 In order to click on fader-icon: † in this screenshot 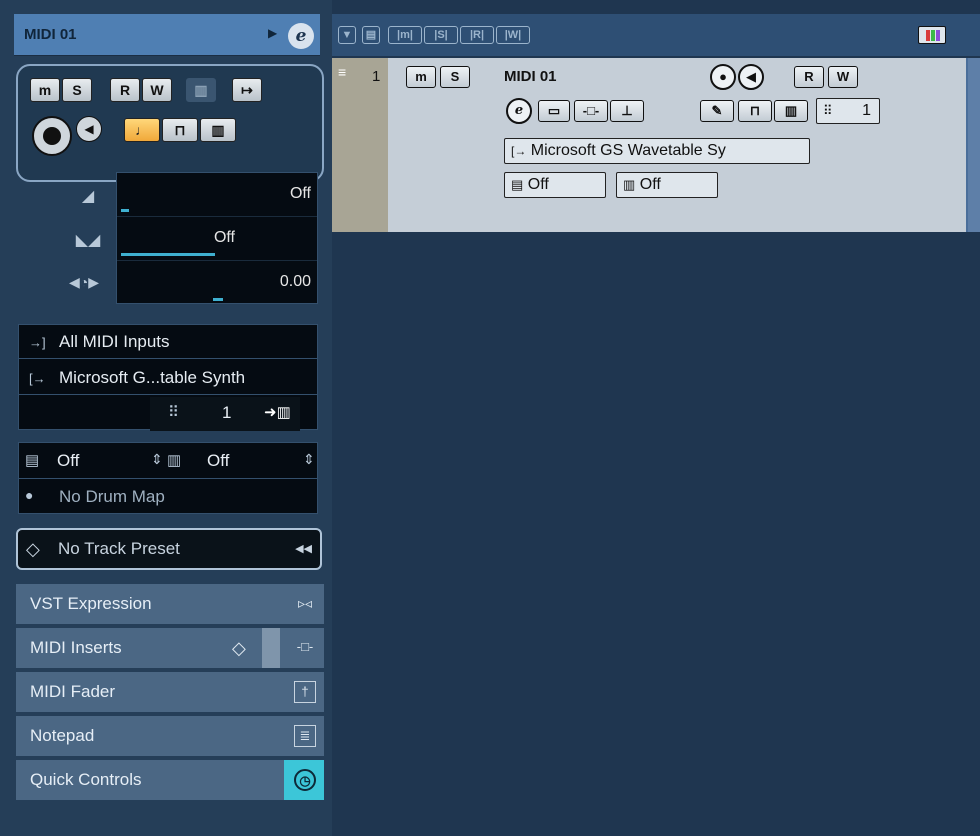, I will do `click(305, 692)`.